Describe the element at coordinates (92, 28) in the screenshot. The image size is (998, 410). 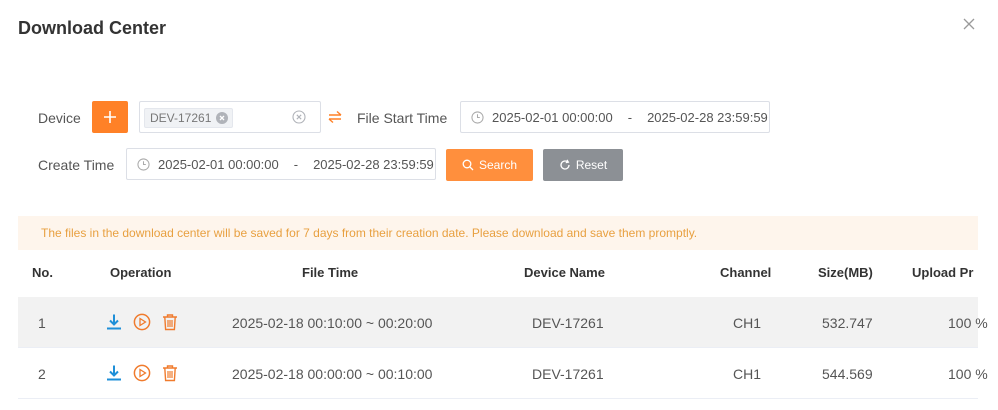
I see `page-title: Download Center` at that location.